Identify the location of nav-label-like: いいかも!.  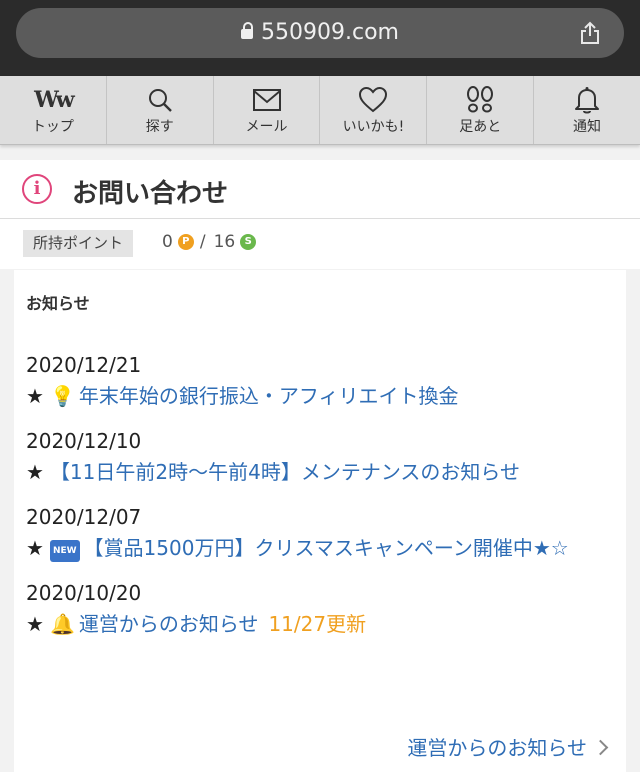
(373, 126).